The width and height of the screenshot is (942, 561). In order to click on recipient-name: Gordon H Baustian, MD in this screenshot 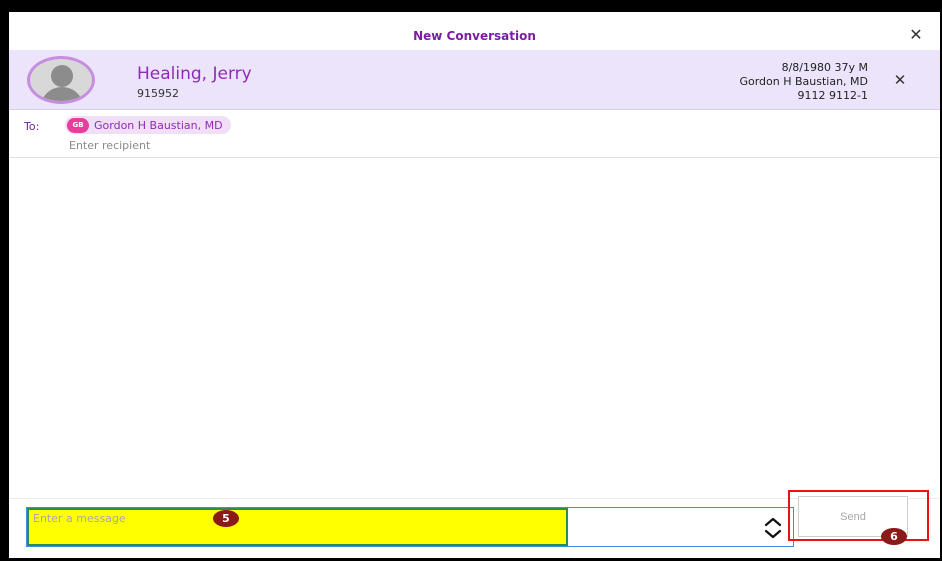, I will do `click(158, 125)`.